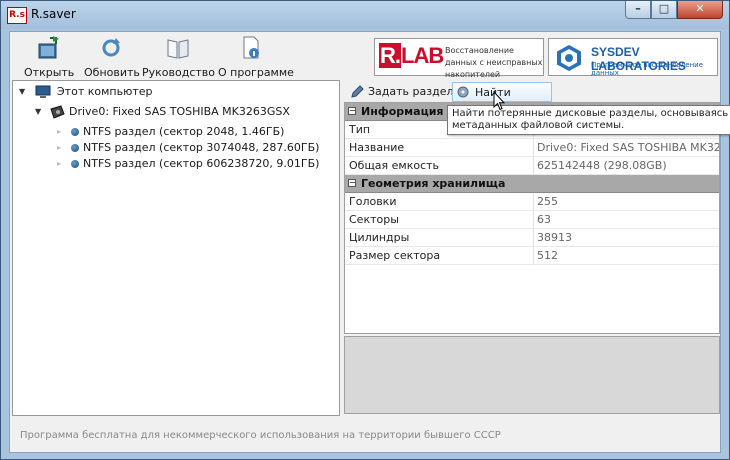 The width and height of the screenshot is (730, 460). Describe the element at coordinates (112, 72) in the screenshot. I see `refresh-button-label: Обновить` at that location.